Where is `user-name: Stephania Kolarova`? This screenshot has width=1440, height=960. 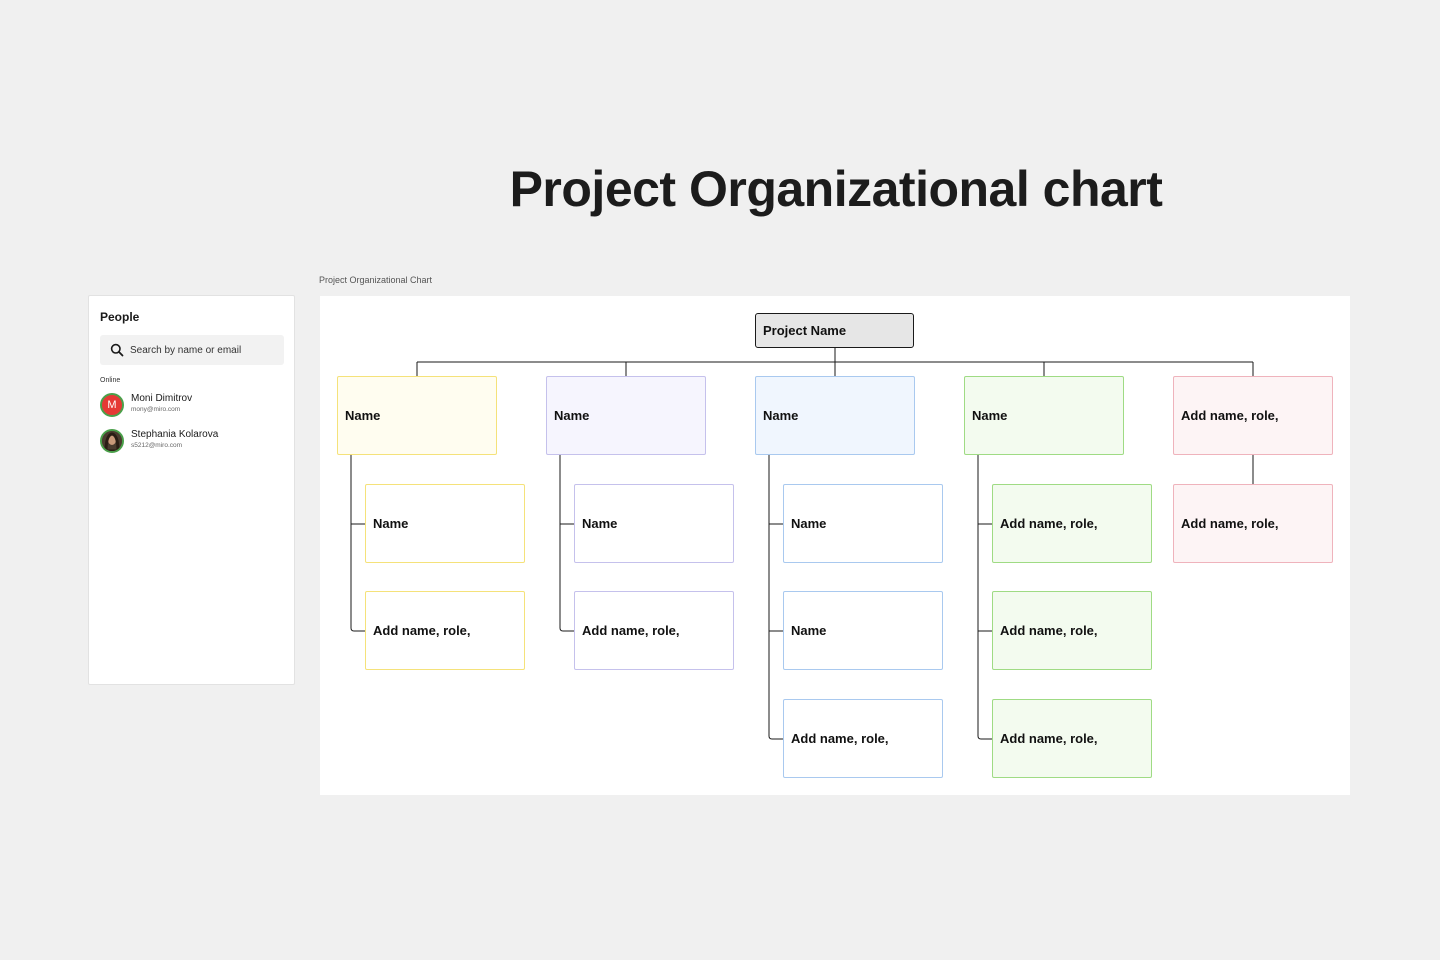 user-name: Stephania Kolarova is located at coordinates (175, 434).